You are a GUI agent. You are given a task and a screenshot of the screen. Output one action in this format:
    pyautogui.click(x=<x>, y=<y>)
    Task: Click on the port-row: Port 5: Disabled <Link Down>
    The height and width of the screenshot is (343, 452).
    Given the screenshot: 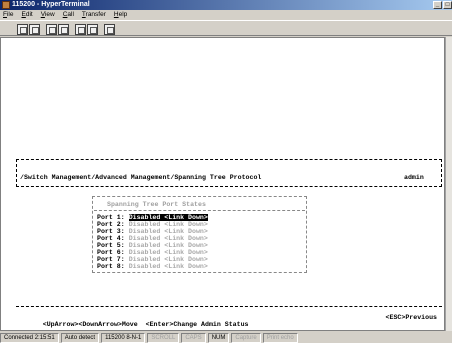 What is the action you would take?
    pyautogui.click(x=152, y=245)
    